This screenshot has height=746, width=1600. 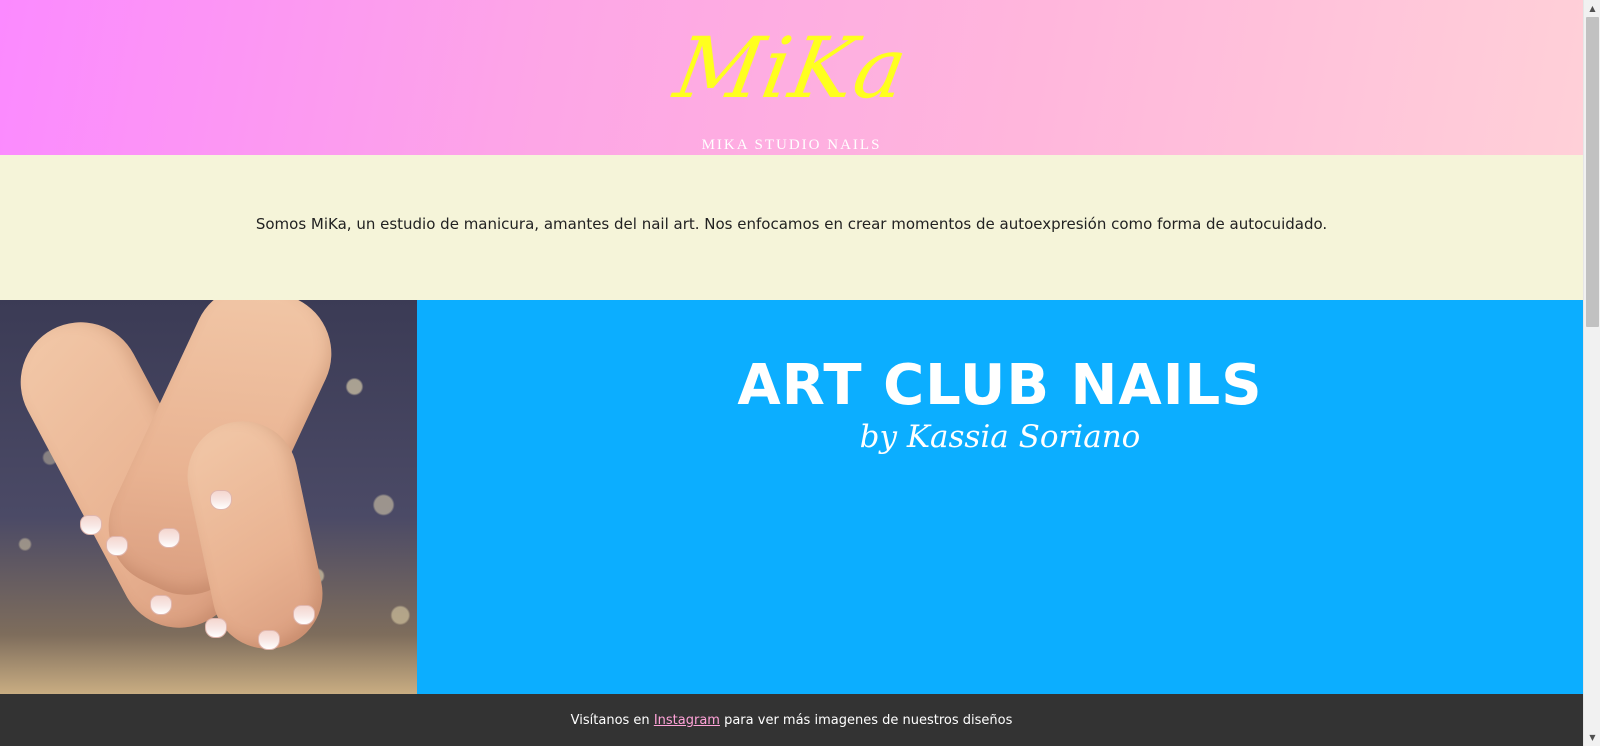 What do you see at coordinates (791, 145) in the screenshot?
I see `studio-name: MIKA STUDIO NAILS` at bounding box center [791, 145].